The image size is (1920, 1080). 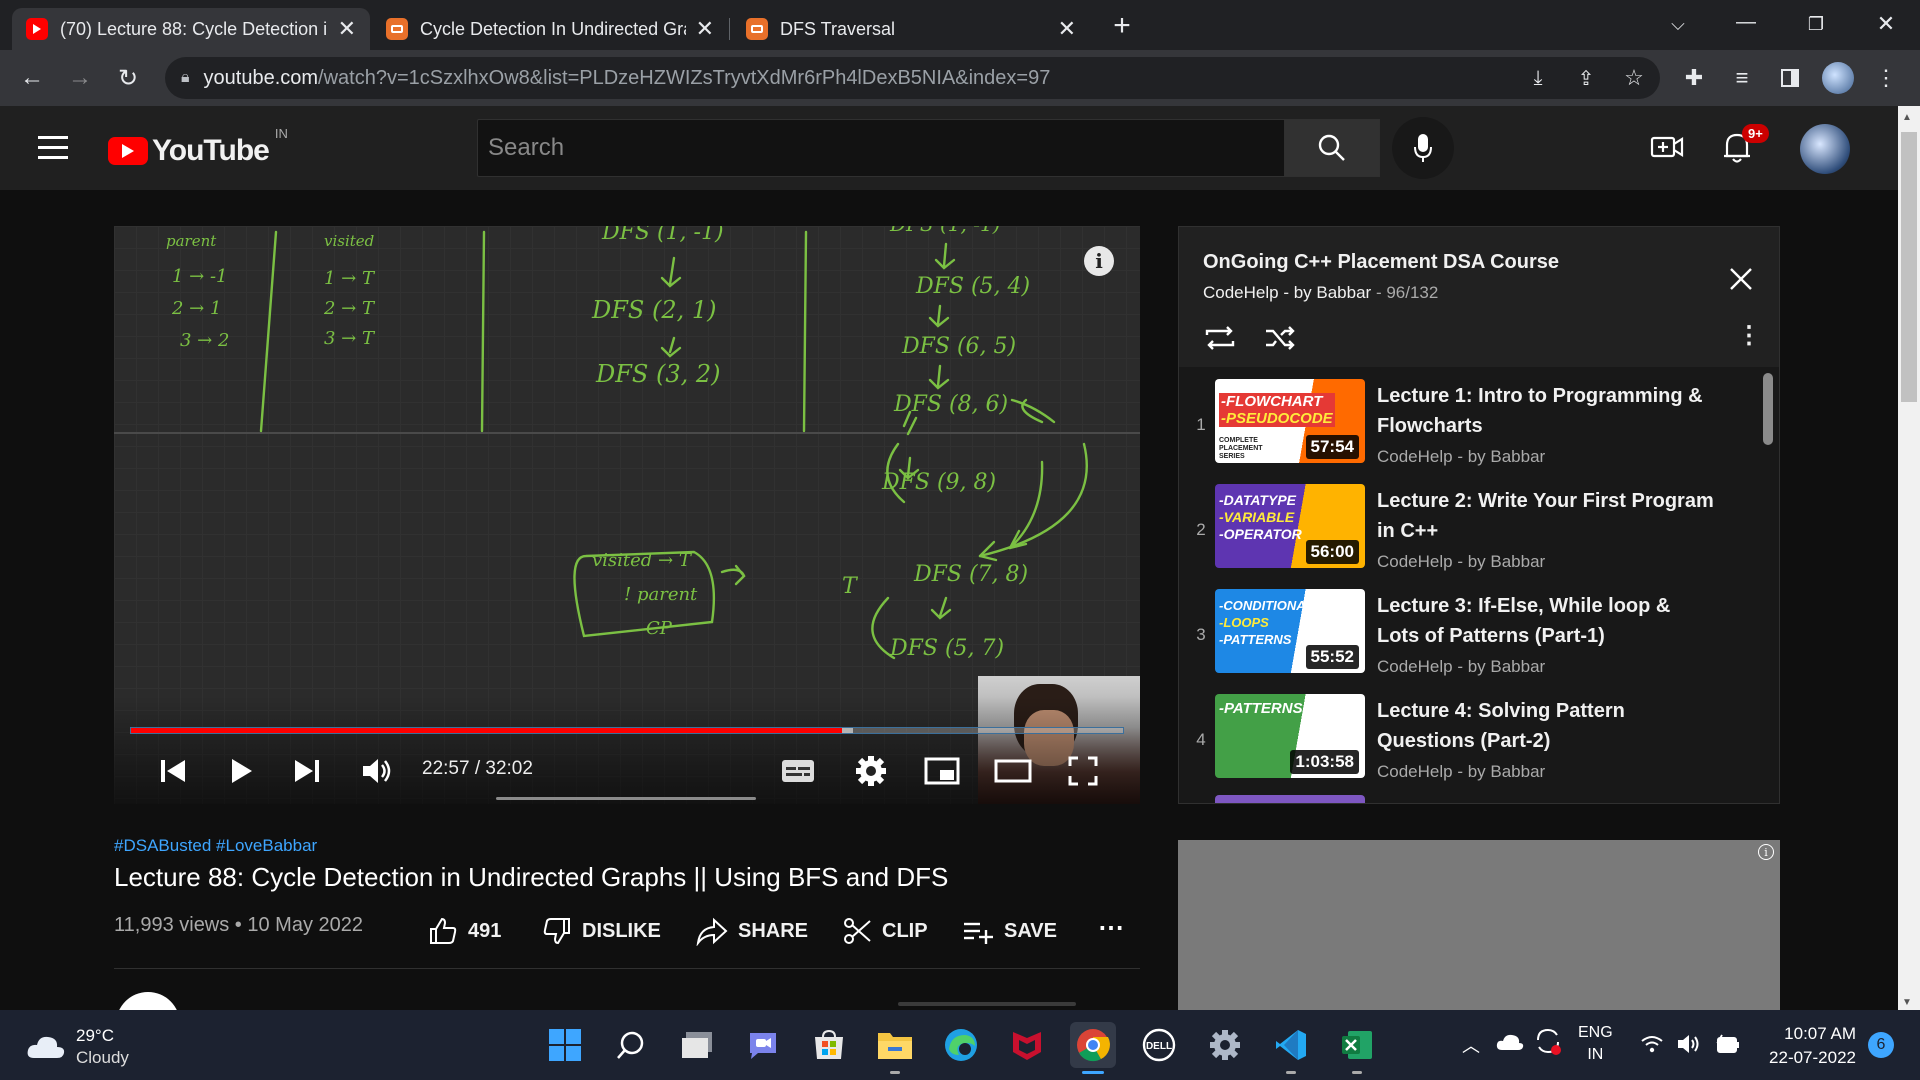 I want to click on info-card-icon: i, so click(x=1099, y=261).